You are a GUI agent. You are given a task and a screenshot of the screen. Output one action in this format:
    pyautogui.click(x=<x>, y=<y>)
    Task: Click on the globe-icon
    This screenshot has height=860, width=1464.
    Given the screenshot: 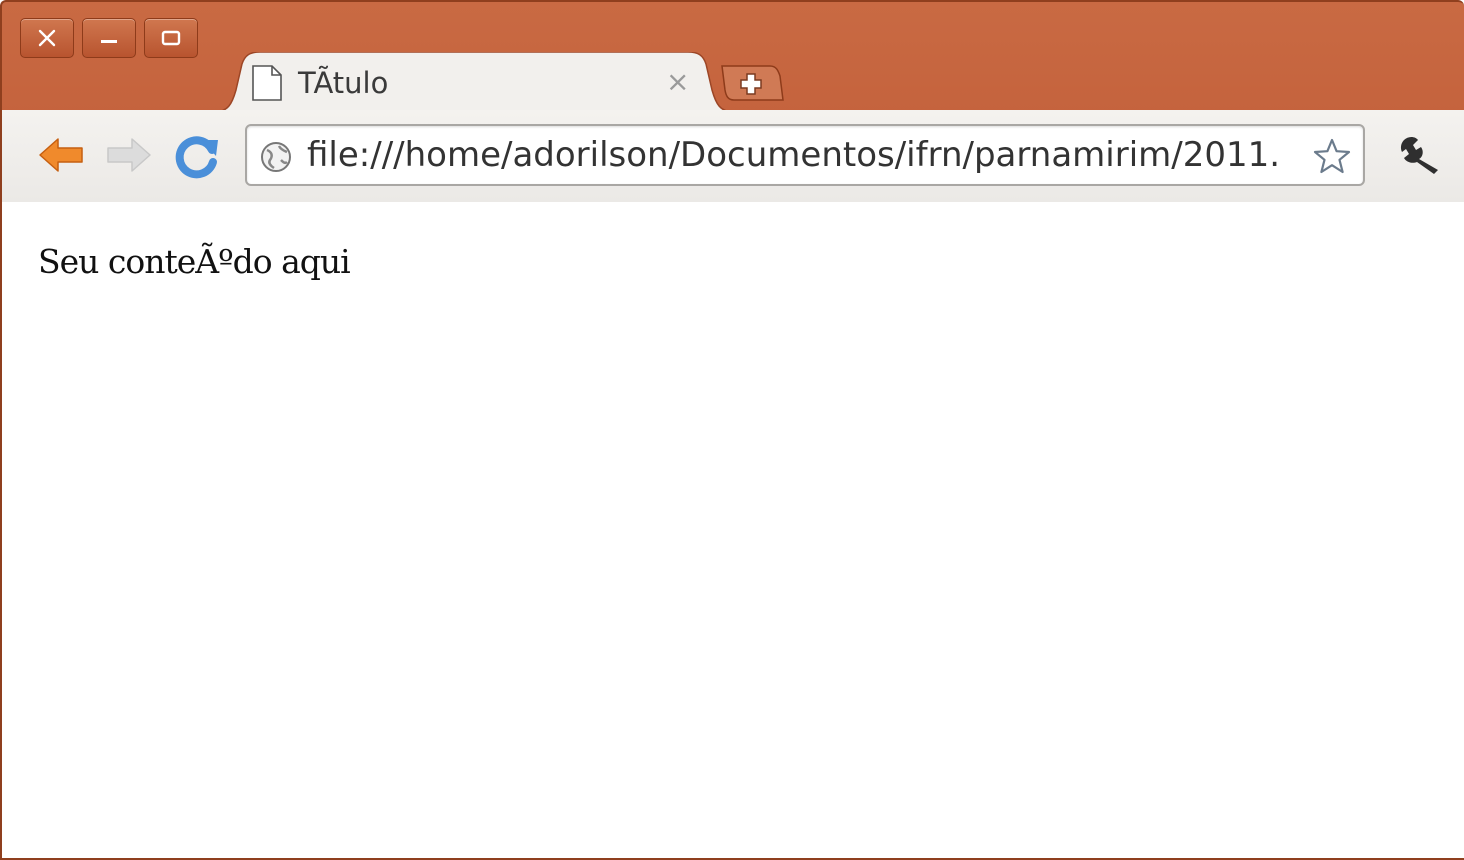 What is the action you would take?
    pyautogui.click(x=276, y=157)
    